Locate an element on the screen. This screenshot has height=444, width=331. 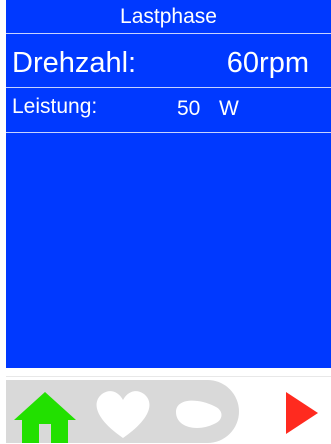
heart-button is located at coordinates (123, 411).